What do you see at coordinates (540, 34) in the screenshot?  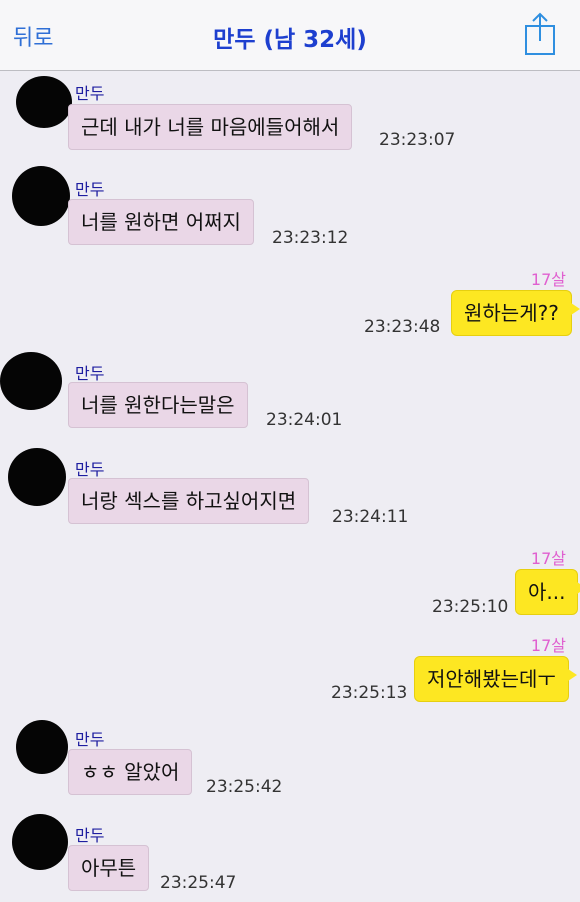 I see `share-icon` at bounding box center [540, 34].